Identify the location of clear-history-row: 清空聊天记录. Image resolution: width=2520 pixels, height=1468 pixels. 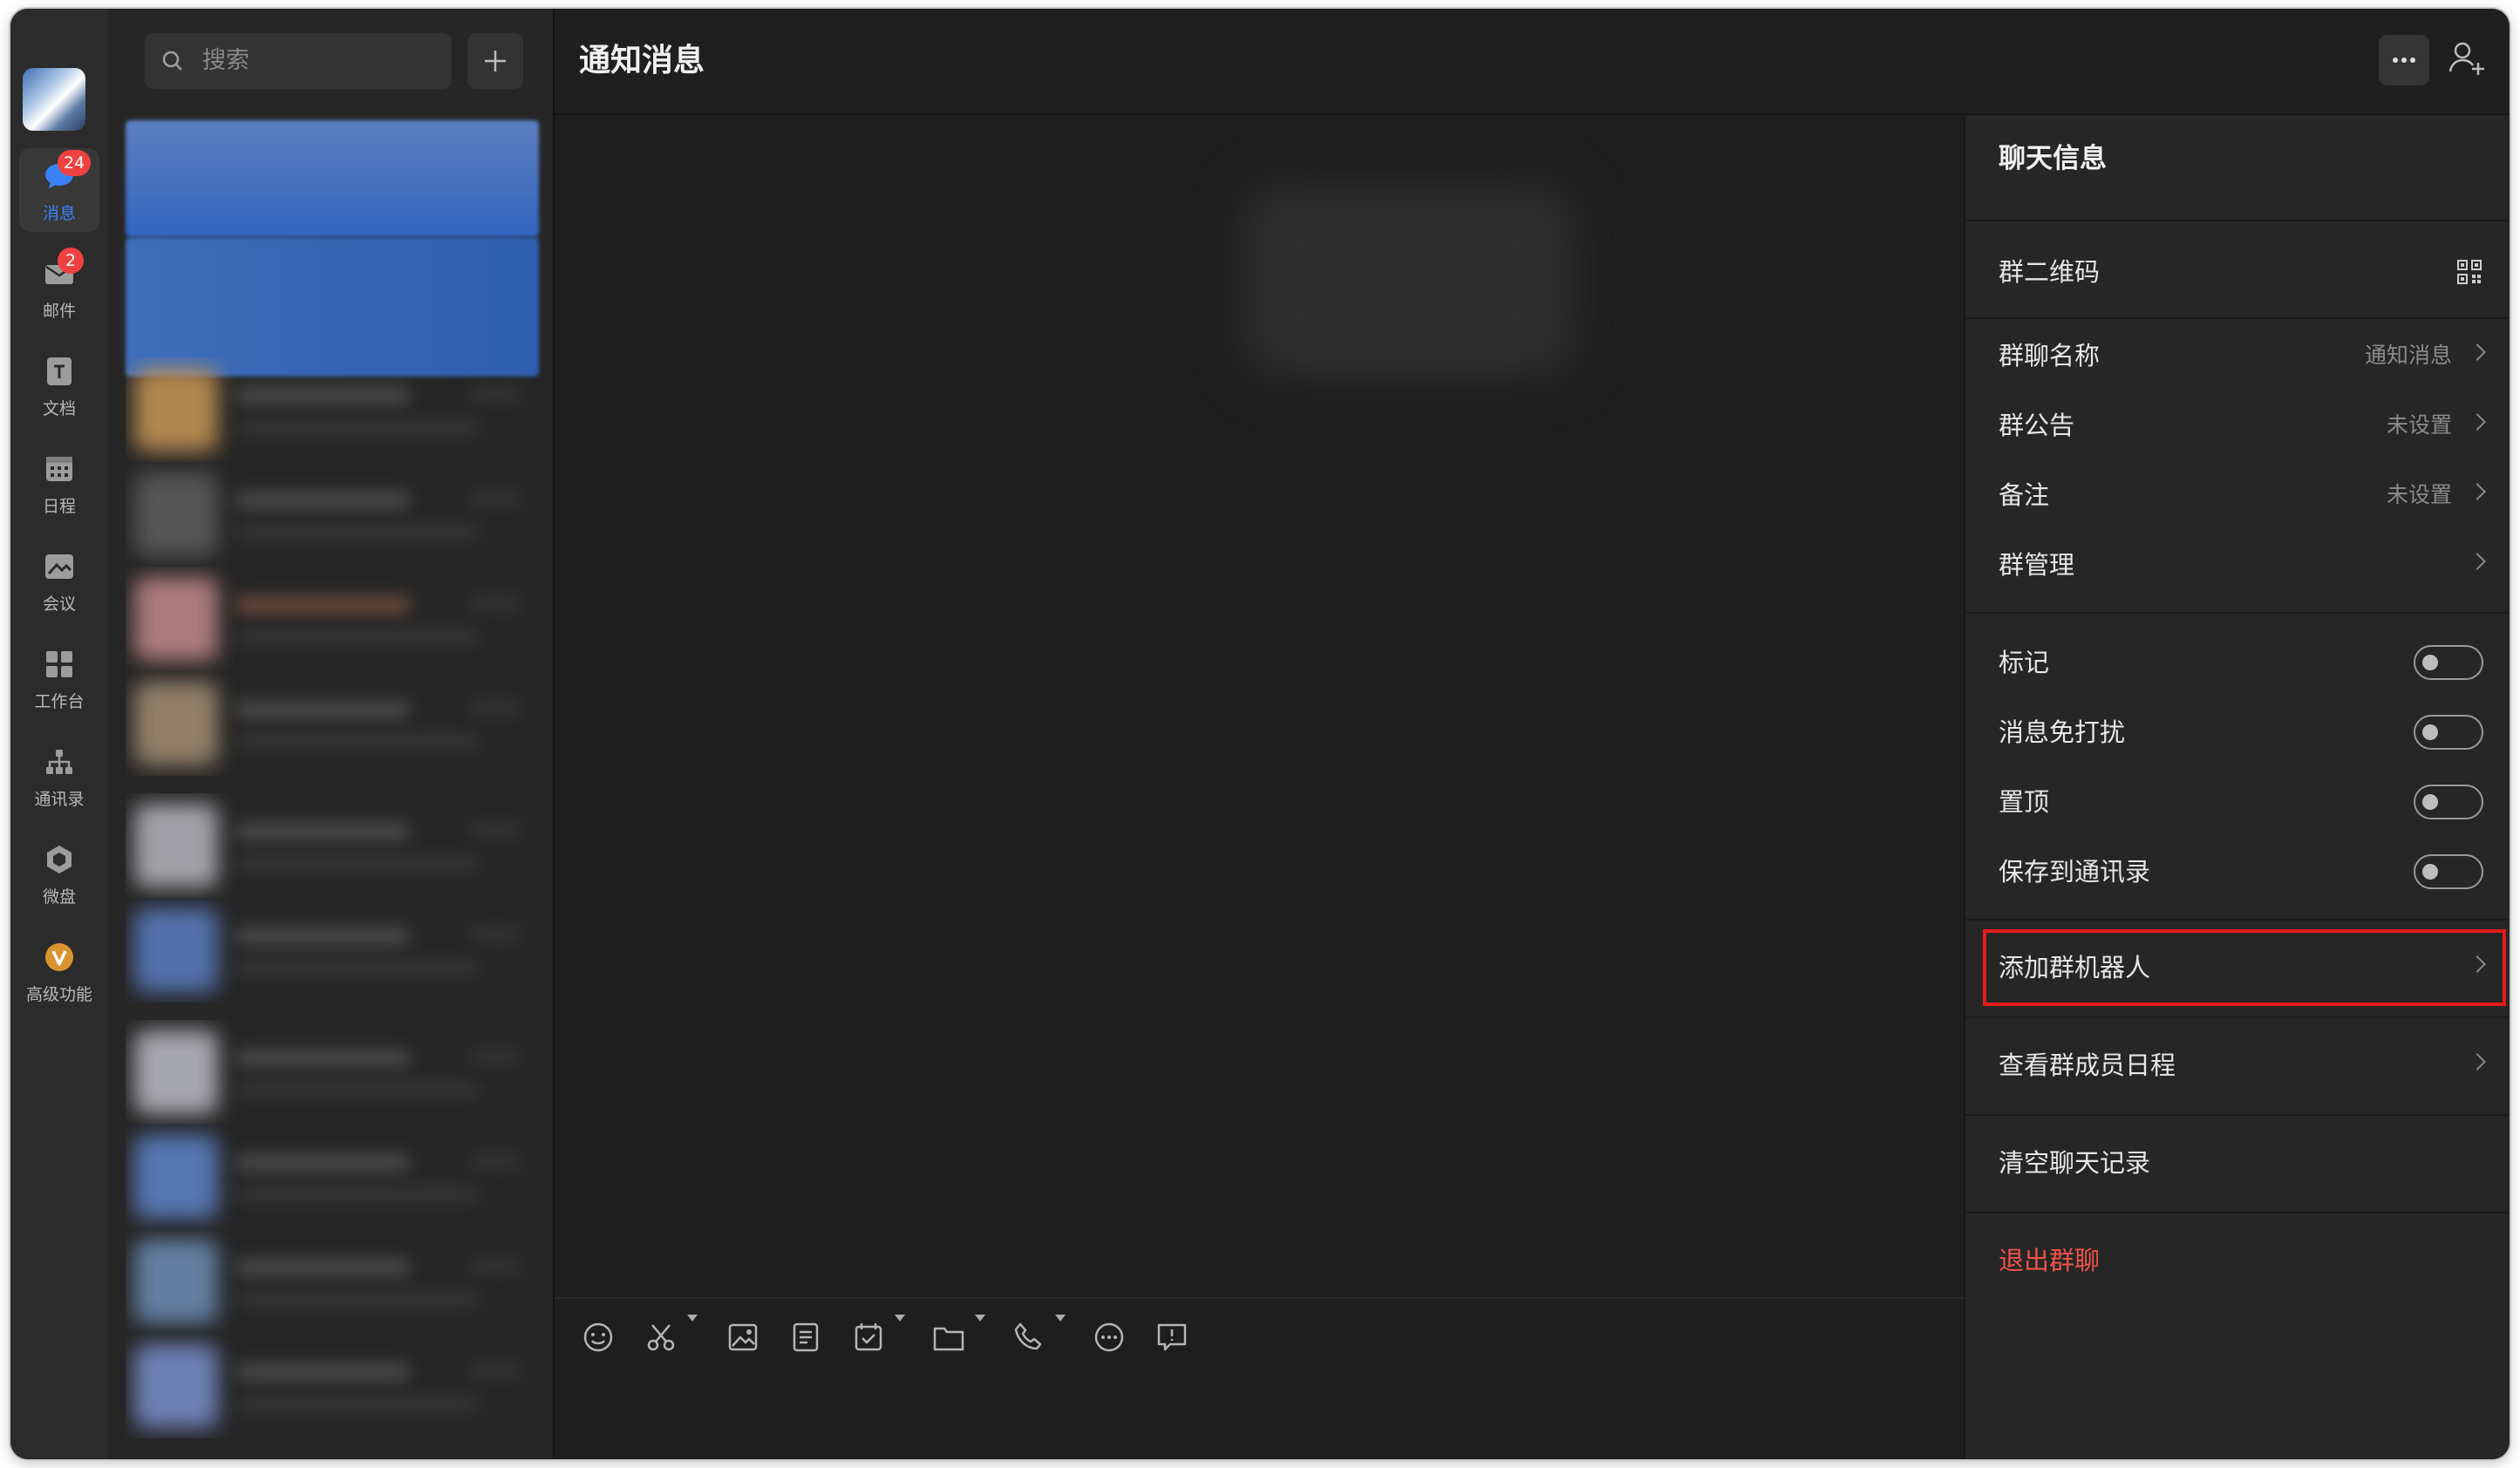
(2237, 1163).